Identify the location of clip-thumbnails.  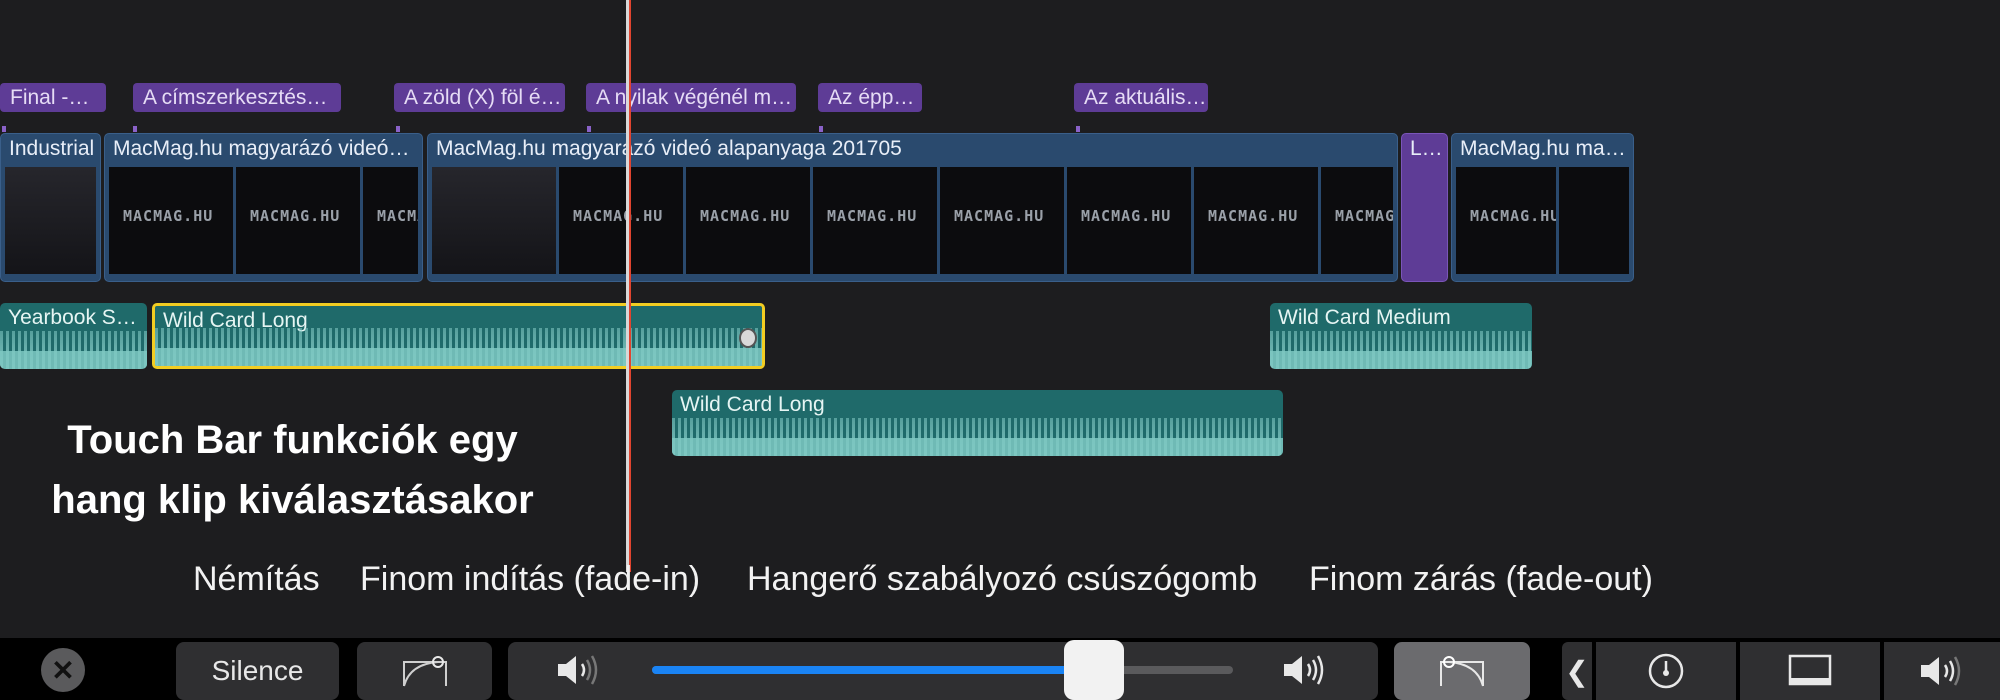
(50, 220).